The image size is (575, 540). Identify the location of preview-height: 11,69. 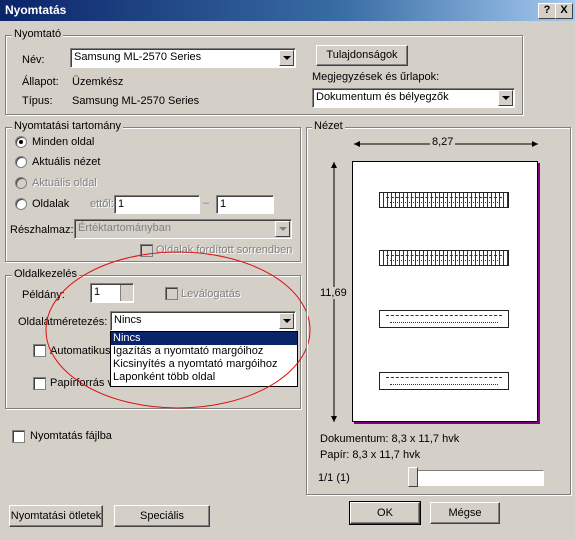
(333, 293).